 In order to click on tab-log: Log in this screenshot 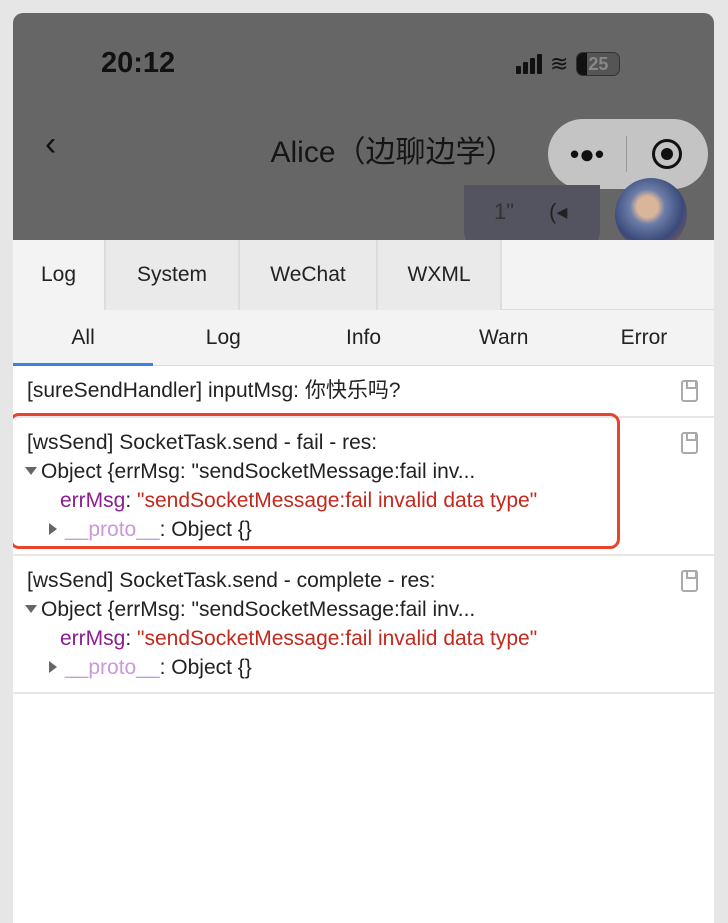, I will do `click(59, 275)`.